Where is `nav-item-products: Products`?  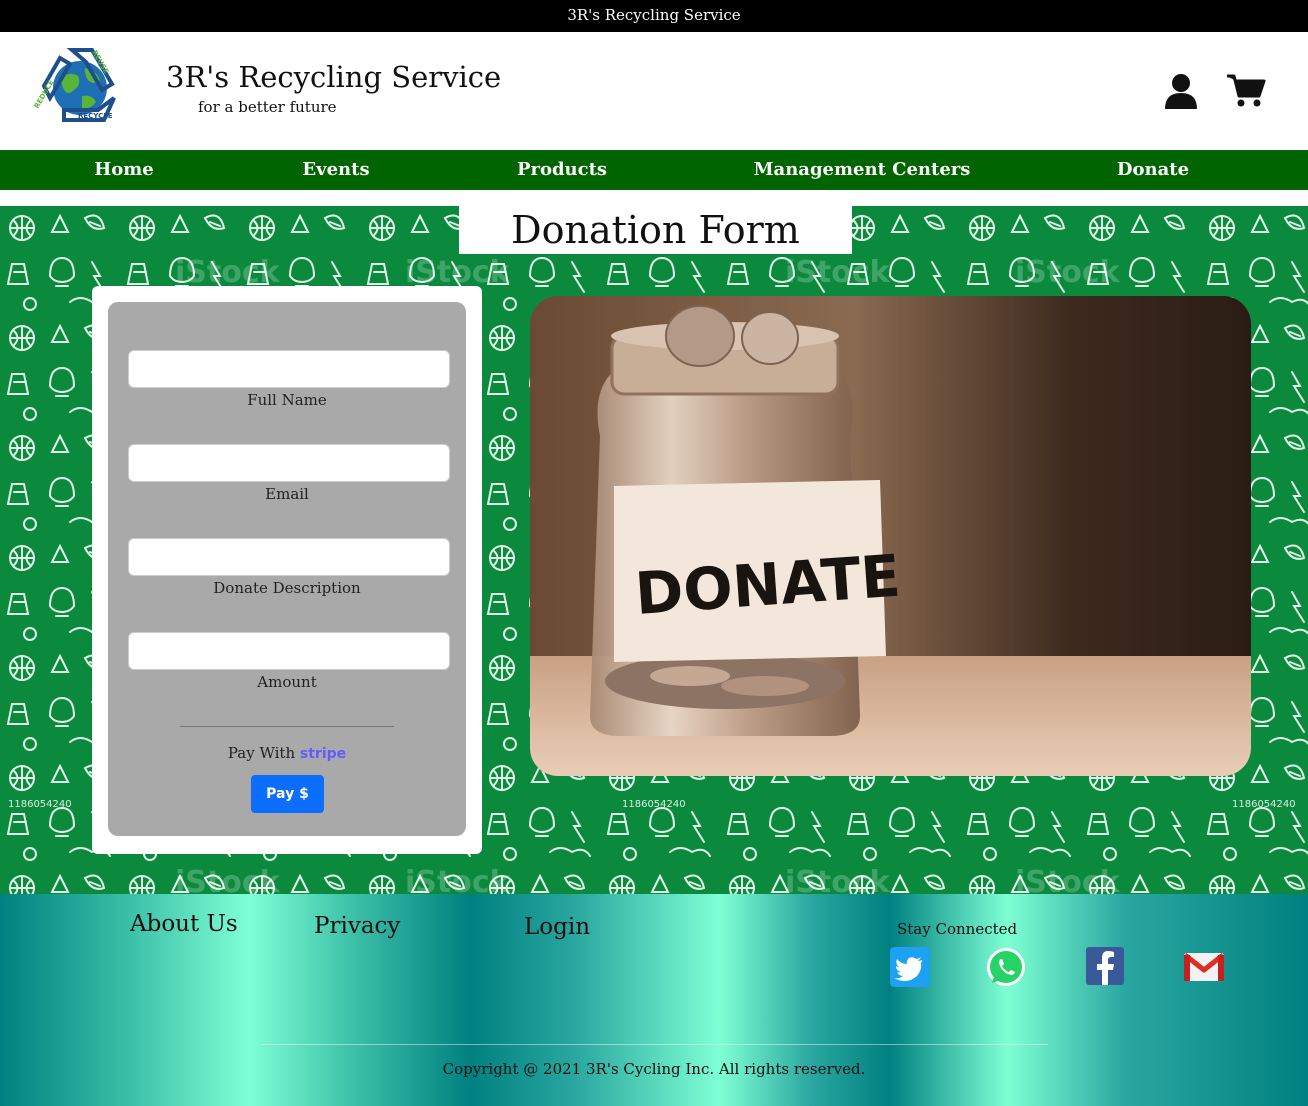
nav-item-products: Products is located at coordinates (562, 170).